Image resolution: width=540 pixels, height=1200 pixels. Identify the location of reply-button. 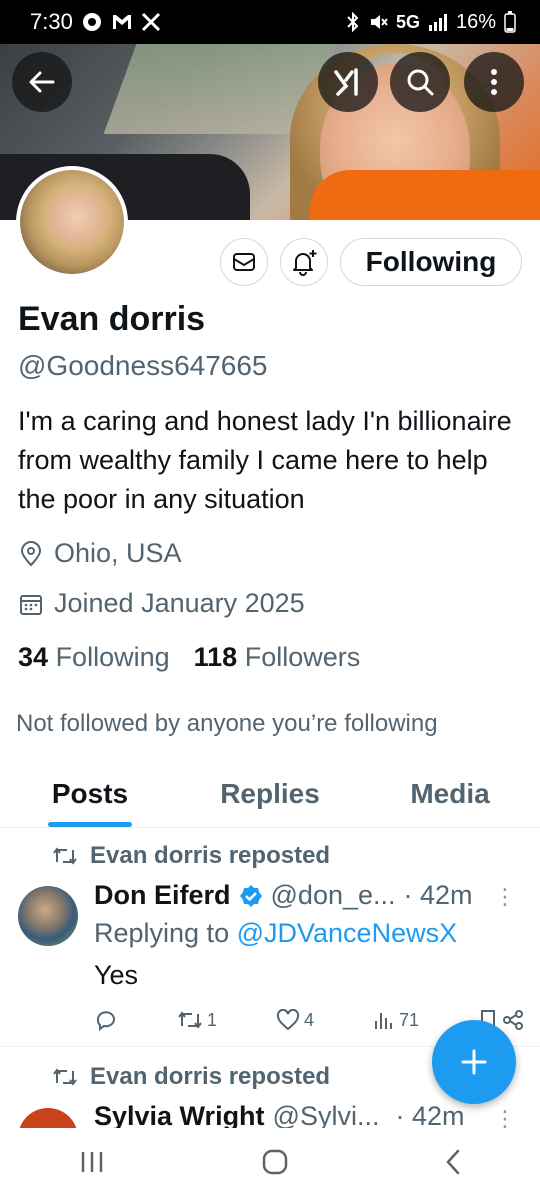
(106, 1020).